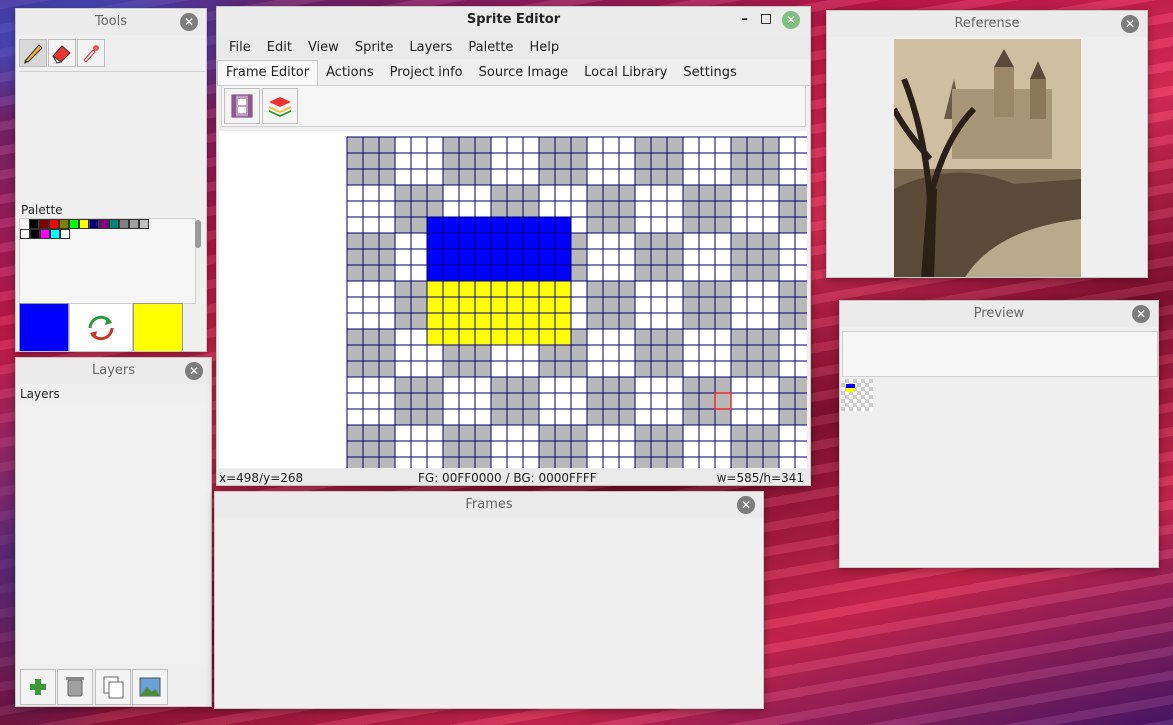  Describe the element at coordinates (240, 47) in the screenshot. I see `menu-file: File` at that location.